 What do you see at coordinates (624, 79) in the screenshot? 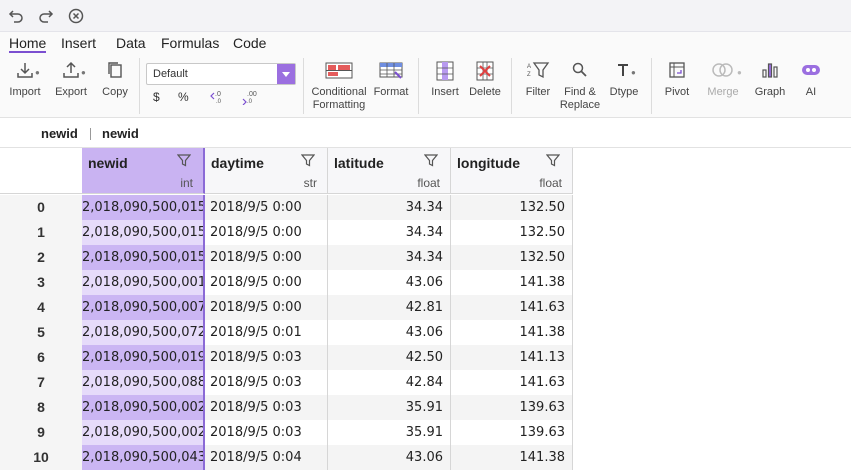
I see `dtype-button: Dtype` at bounding box center [624, 79].